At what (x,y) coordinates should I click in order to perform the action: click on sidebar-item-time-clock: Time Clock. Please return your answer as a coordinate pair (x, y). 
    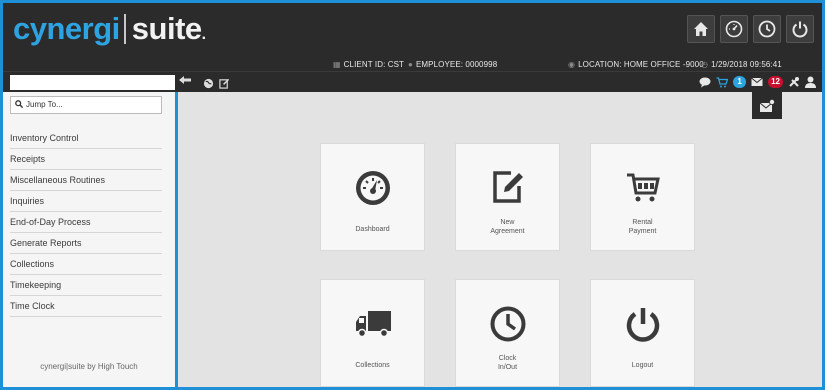
    Looking at the image, I should click on (86, 306).